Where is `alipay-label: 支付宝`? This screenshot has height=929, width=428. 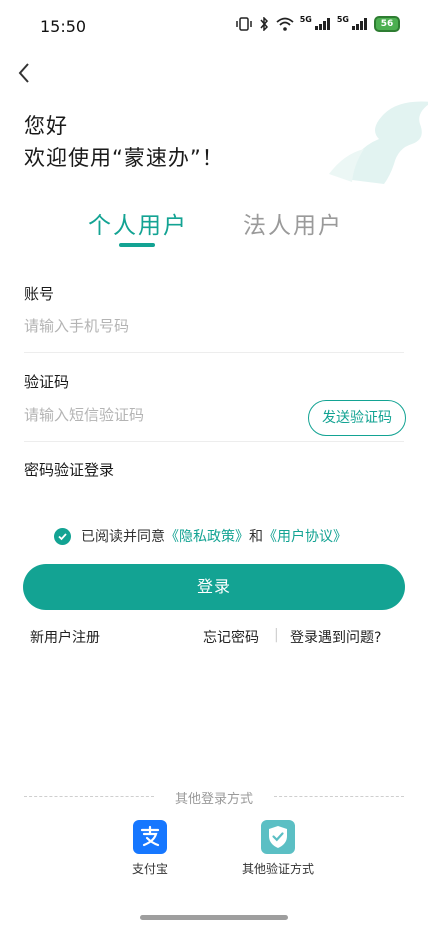 alipay-label: 支付宝 is located at coordinates (149, 869).